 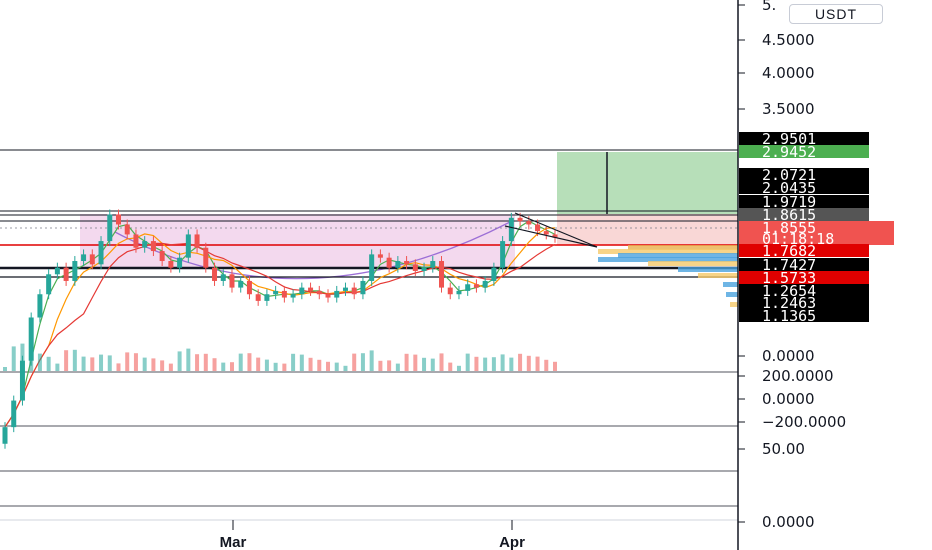 What do you see at coordinates (798, 239) in the screenshot?
I see `countdown-label: 01:18:18` at bounding box center [798, 239].